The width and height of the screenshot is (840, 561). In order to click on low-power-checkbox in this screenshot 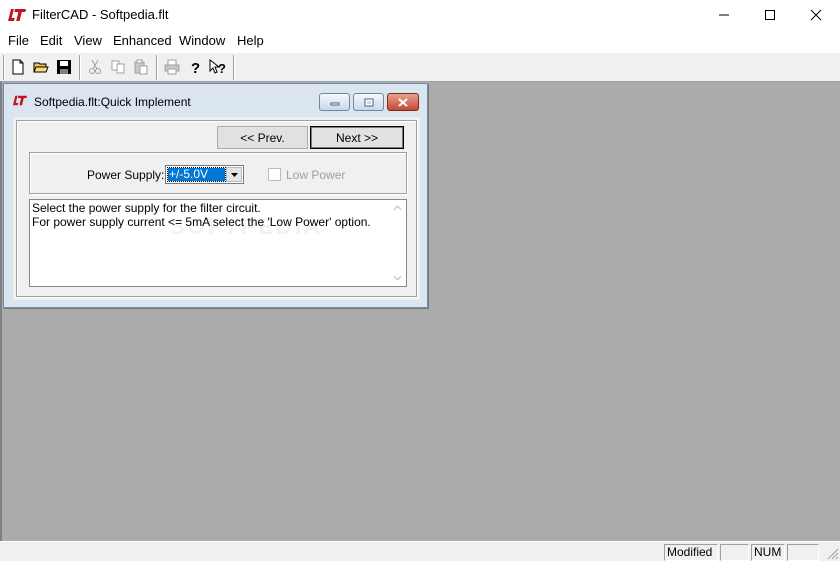, I will do `click(274, 174)`.